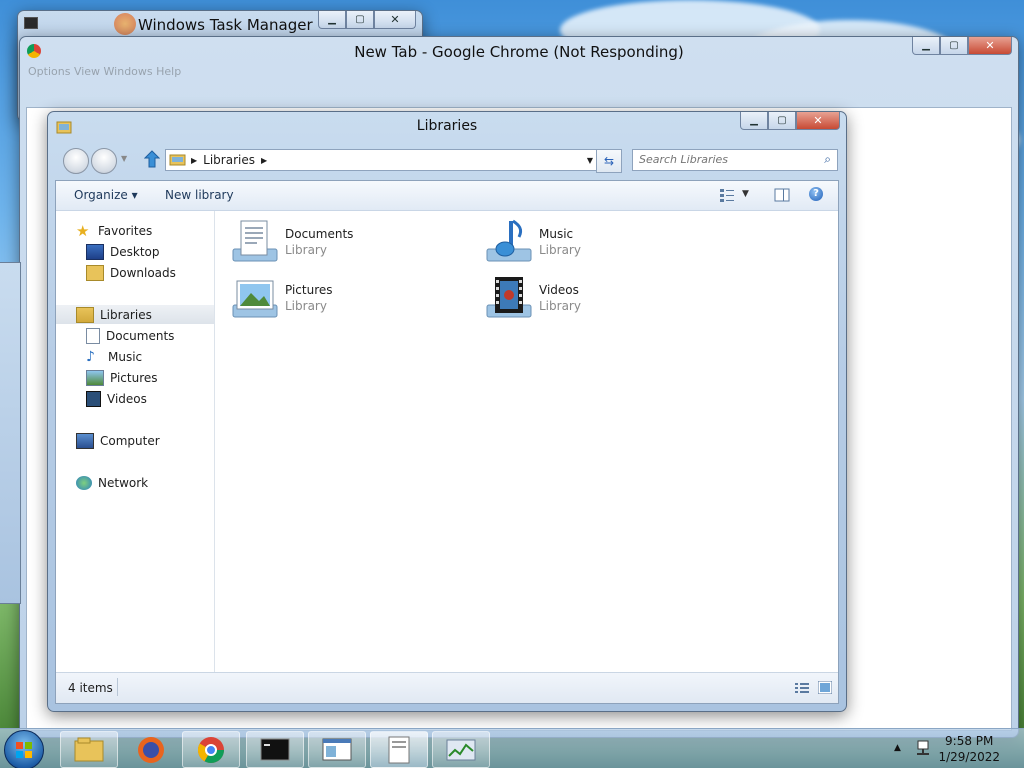  What do you see at coordinates (135, 335) in the screenshot?
I see `nav-documents: Documents` at bounding box center [135, 335].